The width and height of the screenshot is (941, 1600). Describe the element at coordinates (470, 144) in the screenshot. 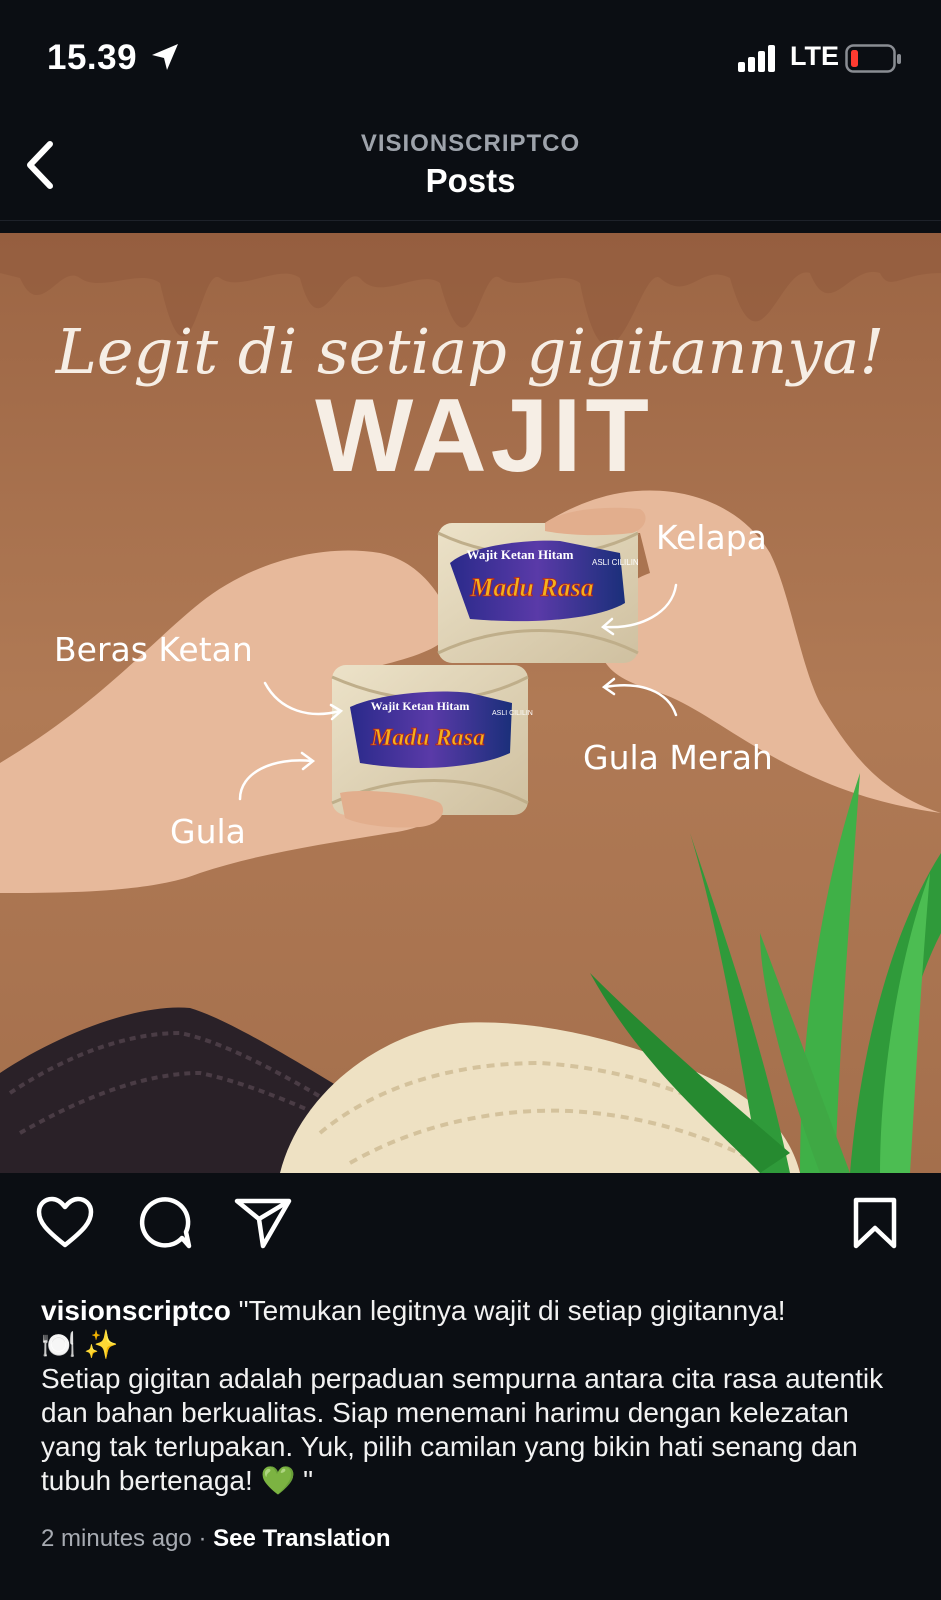

I see `account-name: VISIONSCRIPTCO` at that location.